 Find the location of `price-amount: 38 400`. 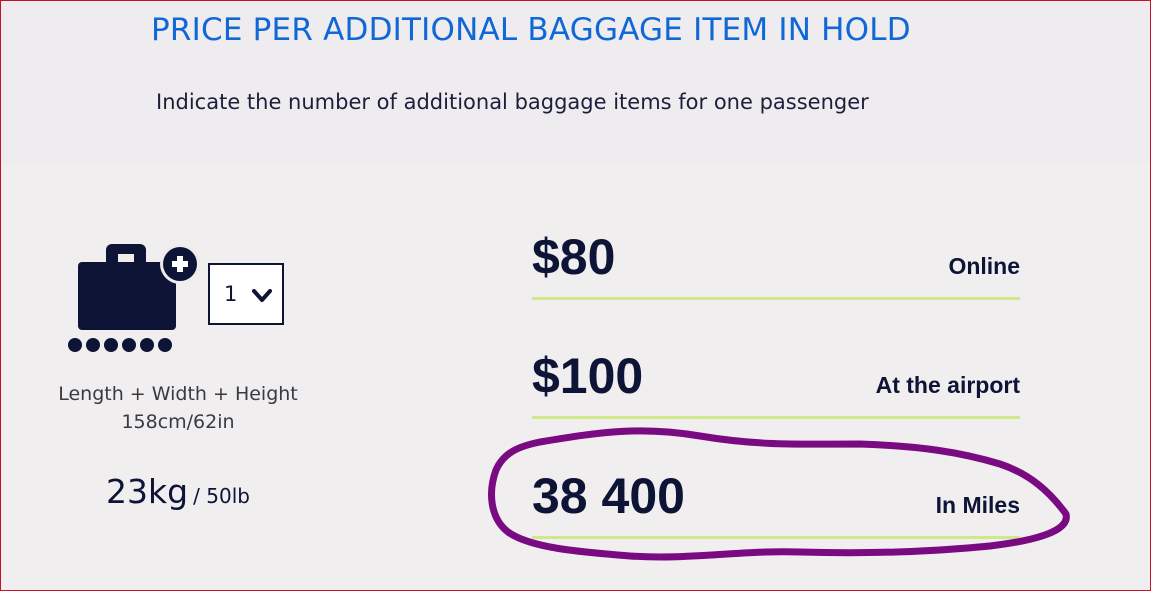

price-amount: 38 400 is located at coordinates (608, 496).